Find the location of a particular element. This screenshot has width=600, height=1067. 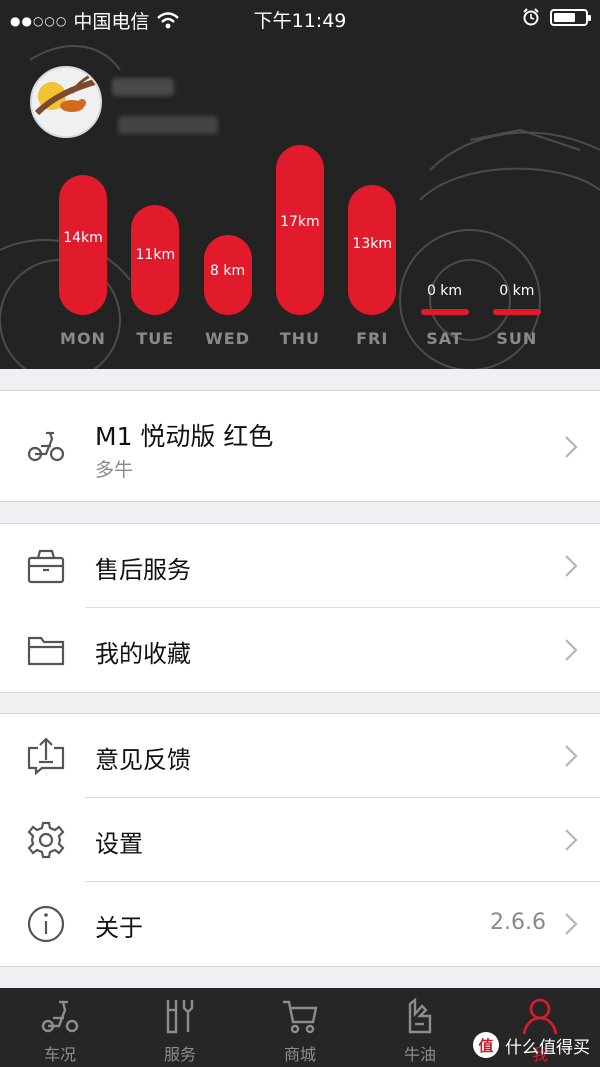

wrench-icon is located at coordinates (180, 1017).